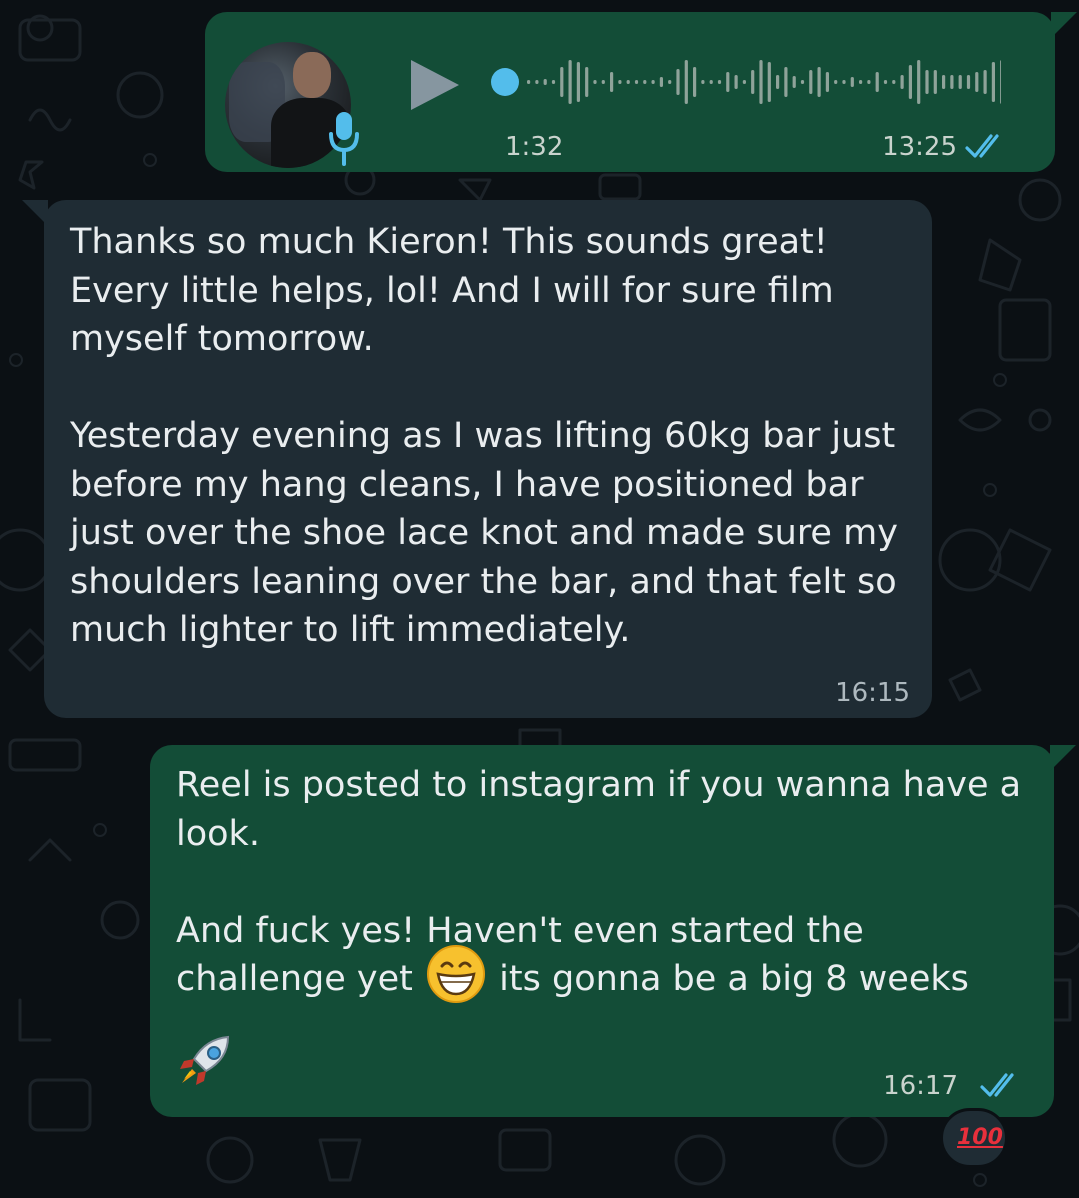  What do you see at coordinates (920, 1086) in the screenshot?
I see `message-timestamp: 16:17` at bounding box center [920, 1086].